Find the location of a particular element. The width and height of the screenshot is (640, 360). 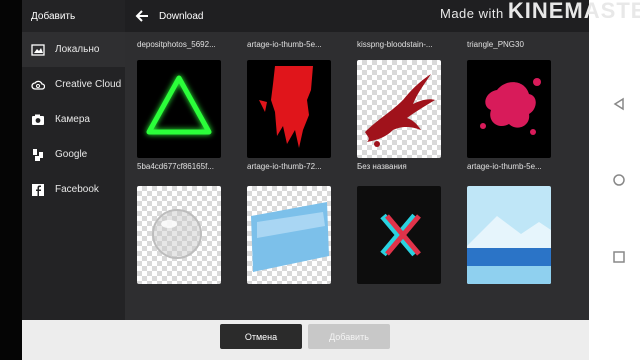

back-nav-icon is located at coordinates (619, 104).